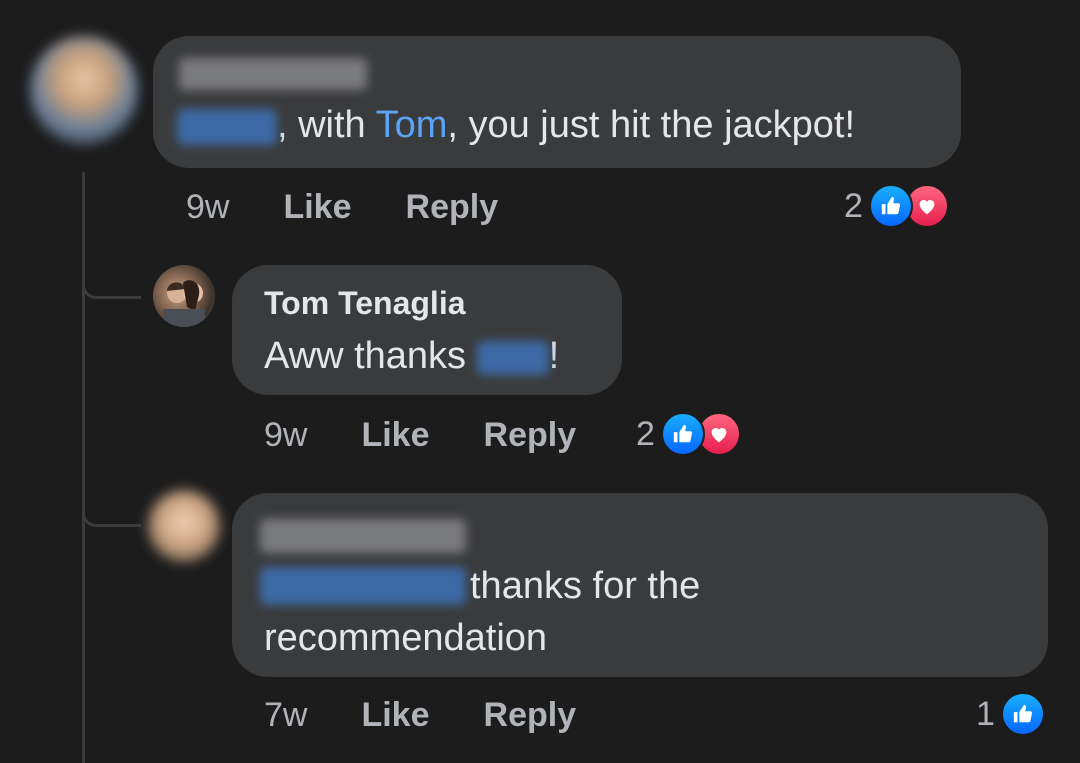 The image size is (1080, 763). I want to click on reaction-summary: 1, so click(1010, 714).